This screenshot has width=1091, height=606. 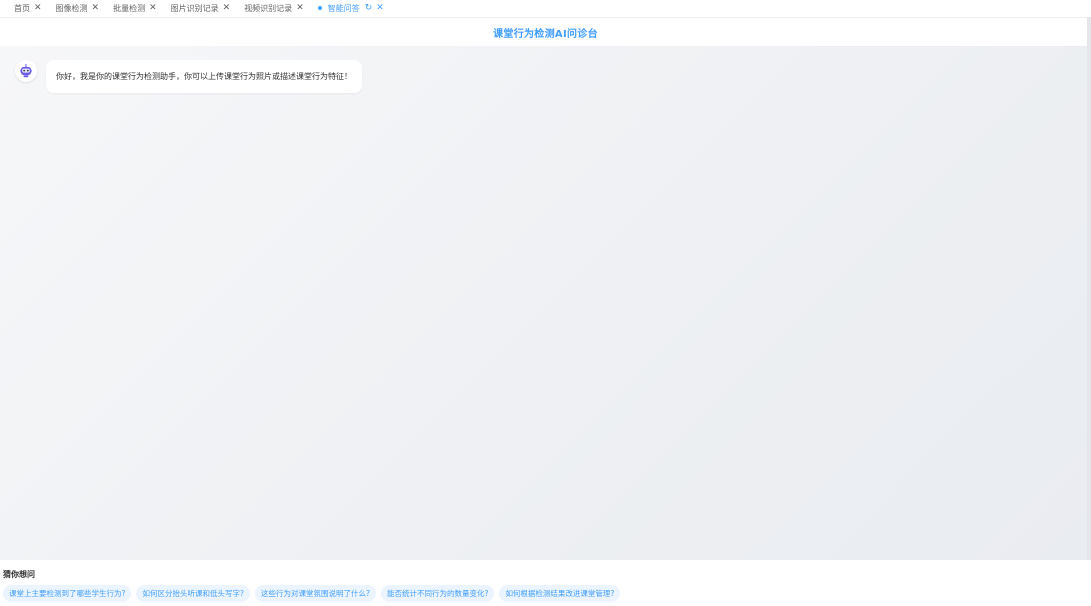 I want to click on suggestions-title: 猜你想问, so click(x=19, y=574).